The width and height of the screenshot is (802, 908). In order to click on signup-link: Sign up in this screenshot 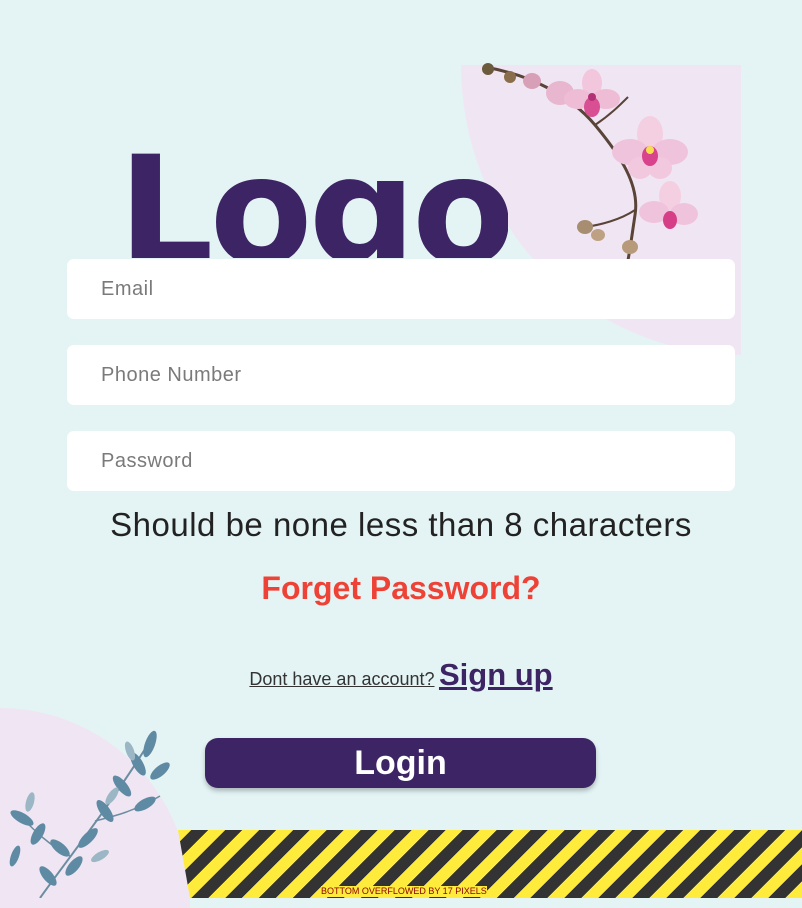, I will do `click(496, 674)`.